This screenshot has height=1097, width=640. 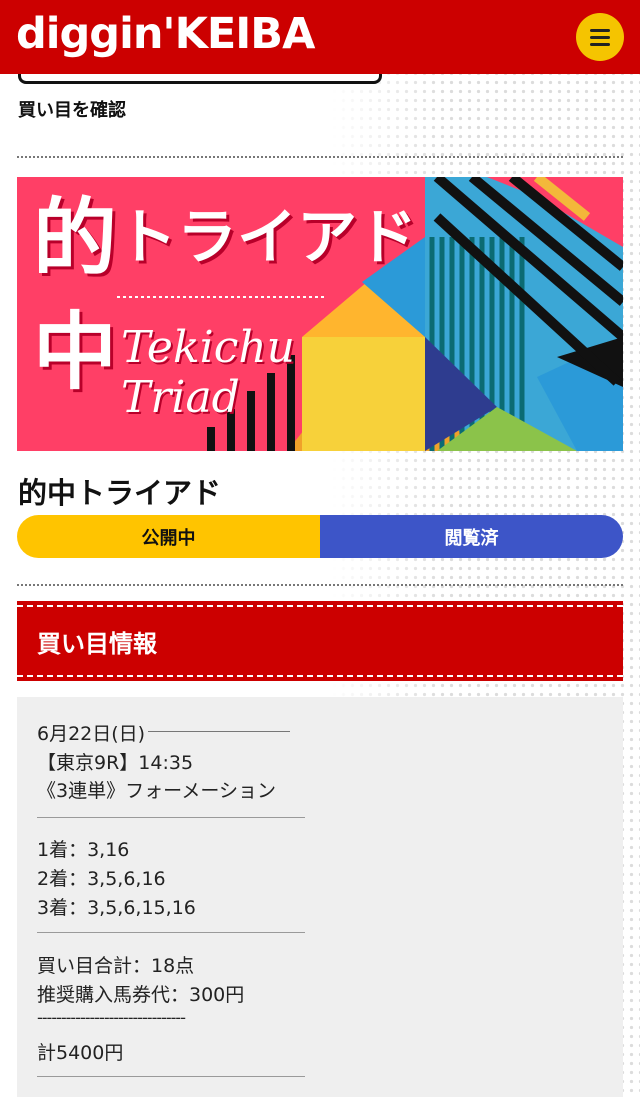 I want to click on date-rule, so click(x=219, y=731).